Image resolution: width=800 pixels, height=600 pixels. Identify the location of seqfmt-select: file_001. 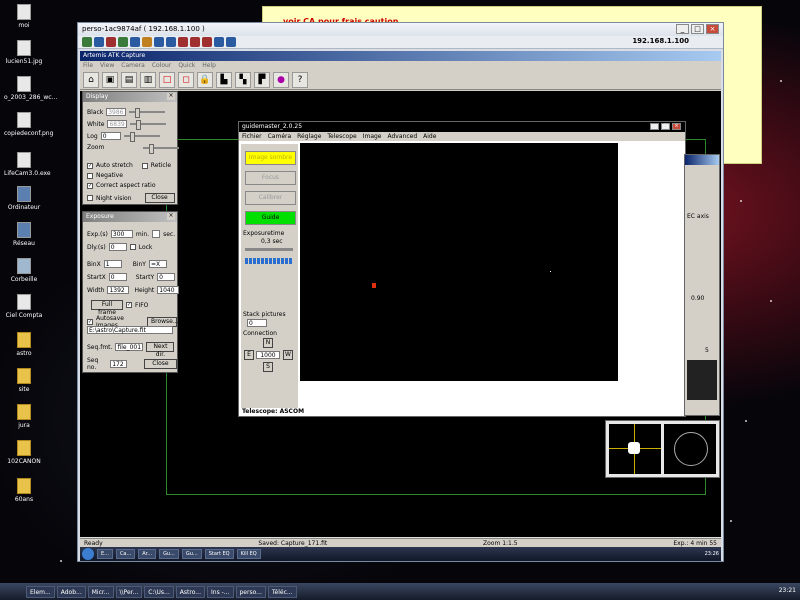
(129, 347).